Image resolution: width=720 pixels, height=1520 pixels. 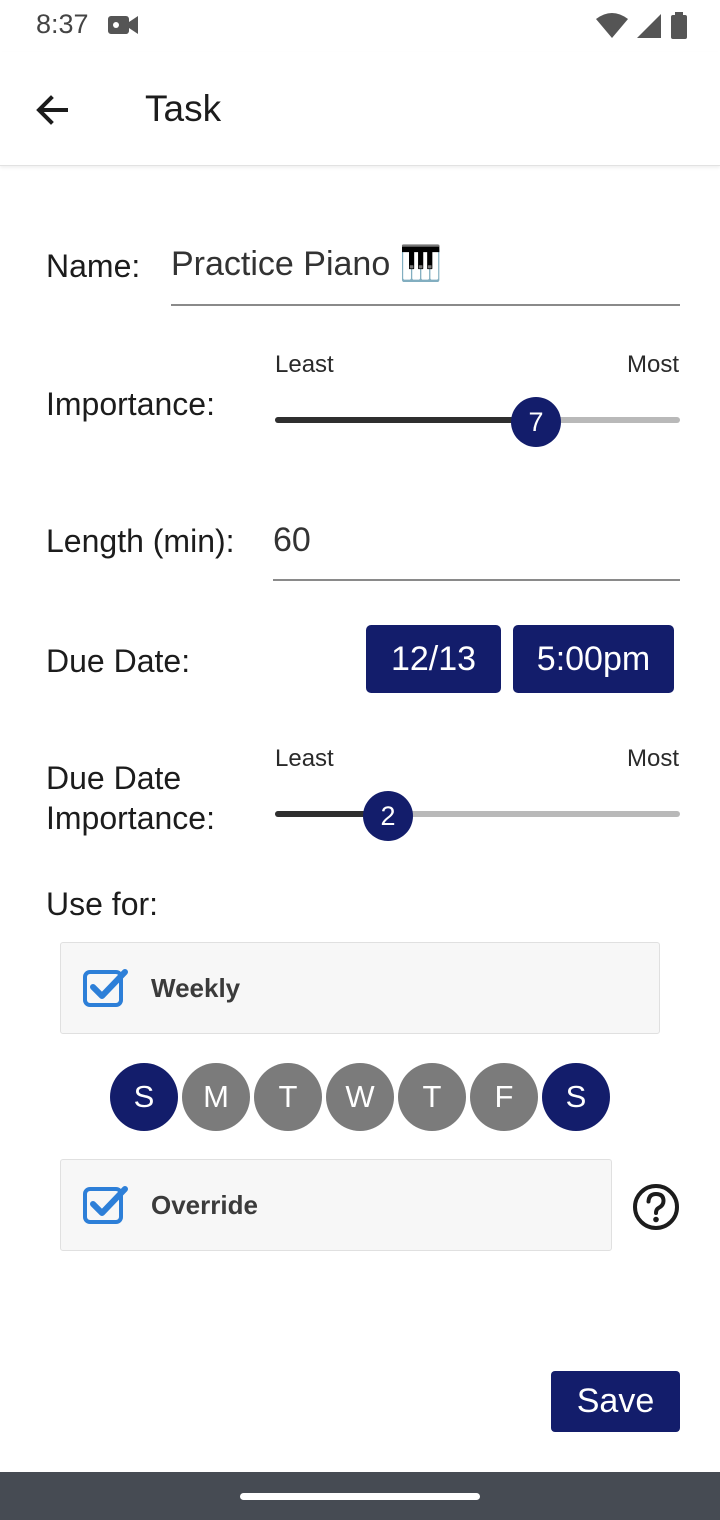 What do you see at coordinates (360, 988) in the screenshot?
I see `weekly-checkbox: Weekly` at bounding box center [360, 988].